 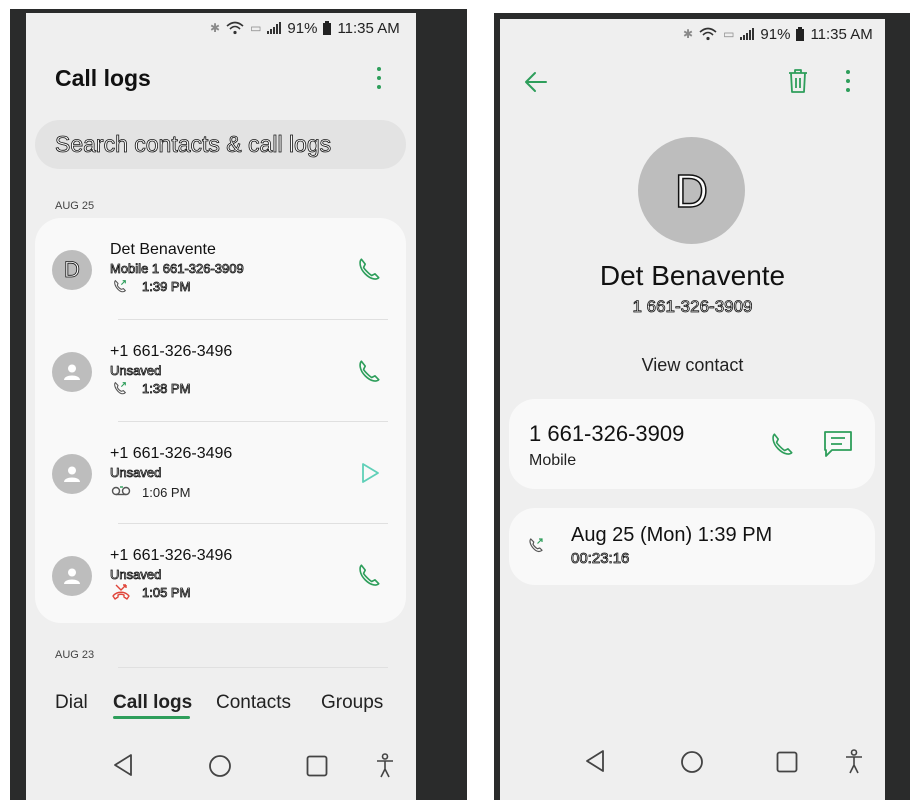 What do you see at coordinates (600, 559) in the screenshot?
I see `call-duration: 00:23:16` at bounding box center [600, 559].